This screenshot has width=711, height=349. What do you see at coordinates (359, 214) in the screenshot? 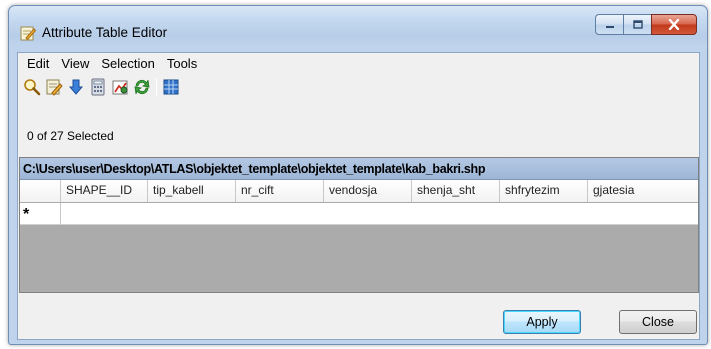
I see `table-row-new: *` at bounding box center [359, 214].